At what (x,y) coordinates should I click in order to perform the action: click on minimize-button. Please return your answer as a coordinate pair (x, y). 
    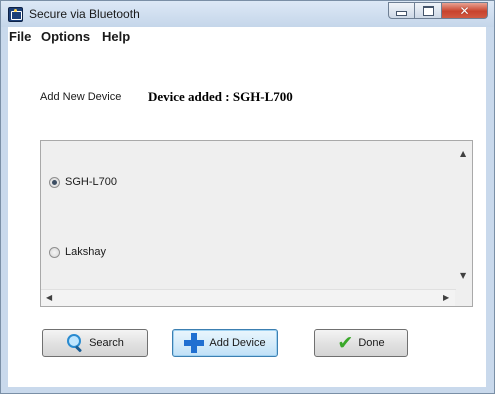
    Looking at the image, I should click on (401, 10).